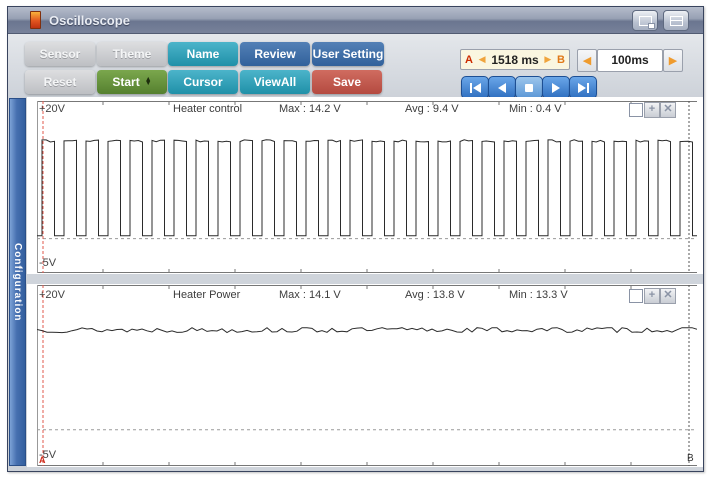 The image size is (711, 479). Describe the element at coordinates (547, 59) in the screenshot. I see `b-right-arrow-icon: ▶` at that location.